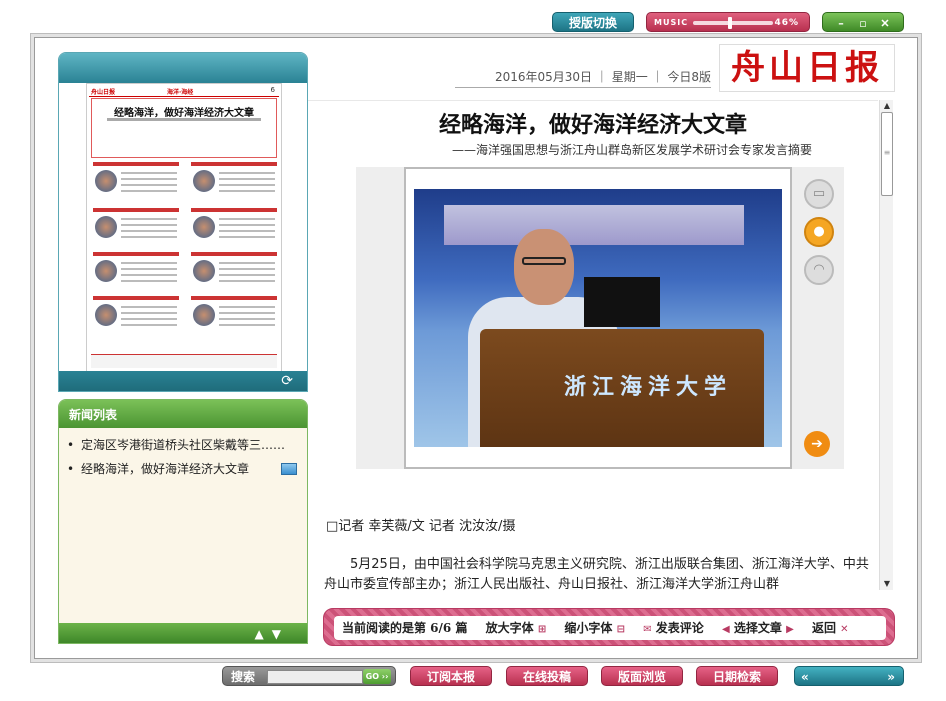  I want to click on minimize-icon: –, so click(841, 24).